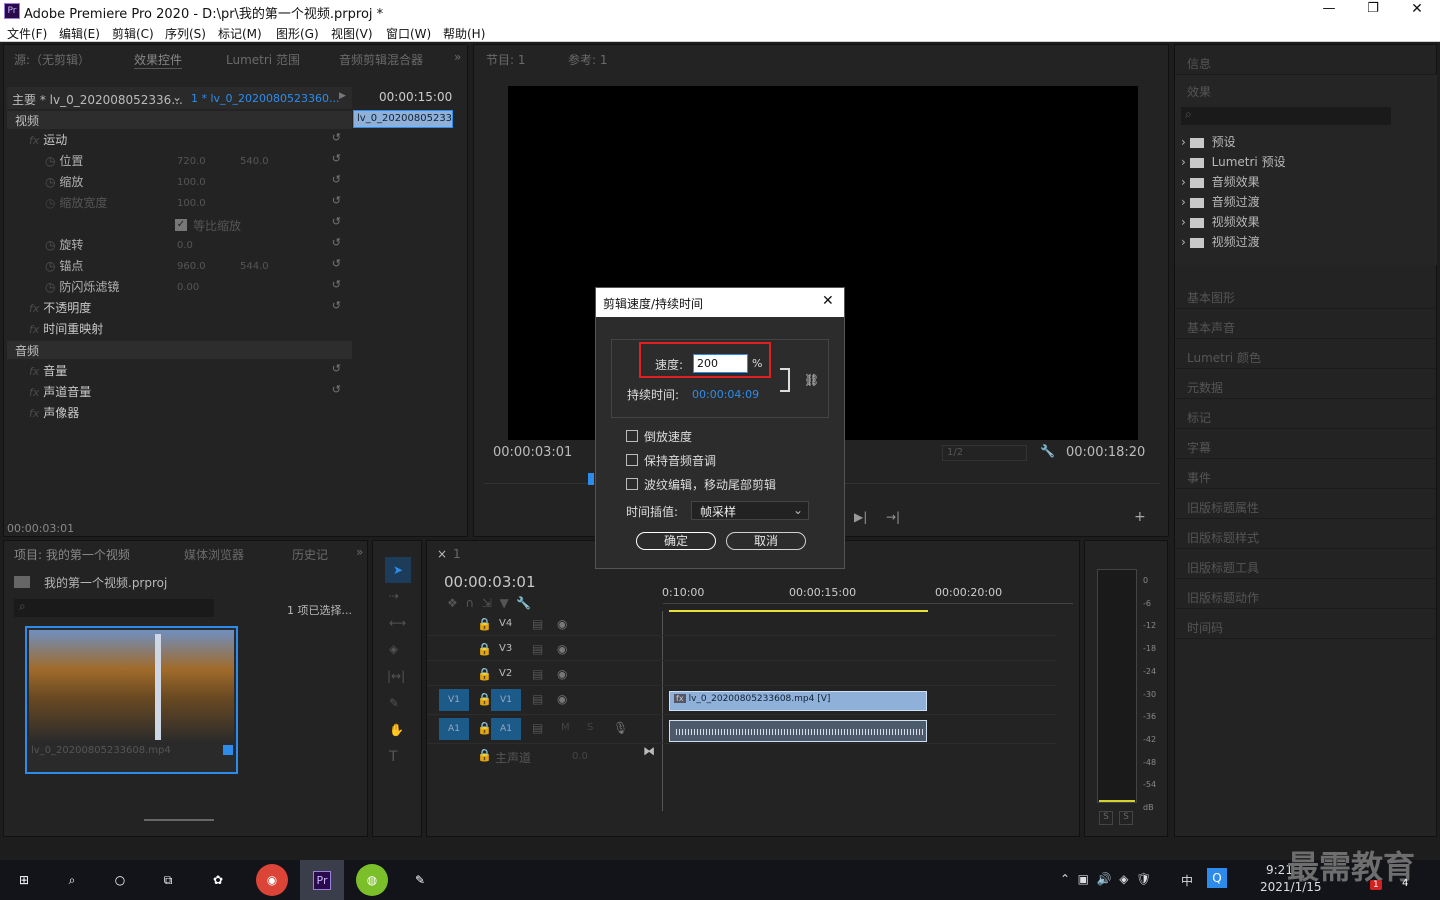 Image resolution: width=1440 pixels, height=900 pixels. What do you see at coordinates (1187, 880) in the screenshot?
I see `ime-indicator: 中` at bounding box center [1187, 880].